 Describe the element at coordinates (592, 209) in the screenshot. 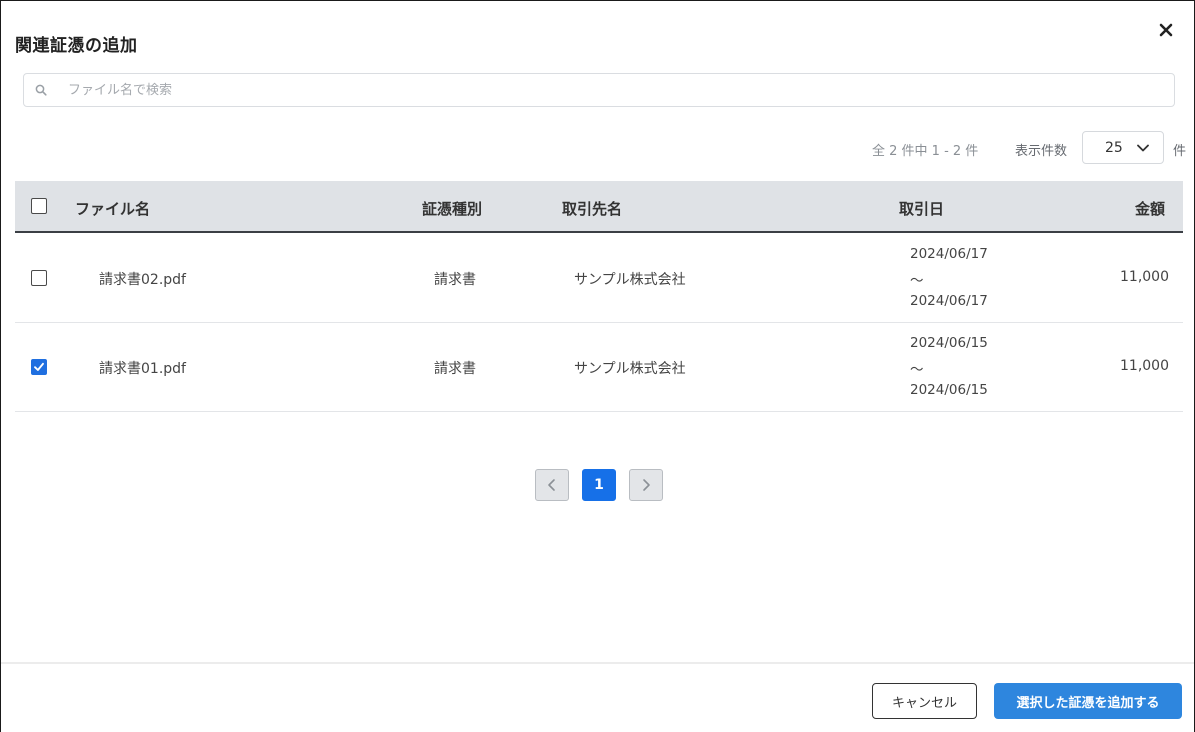

I see `column-header-partner: 取引先名` at that location.